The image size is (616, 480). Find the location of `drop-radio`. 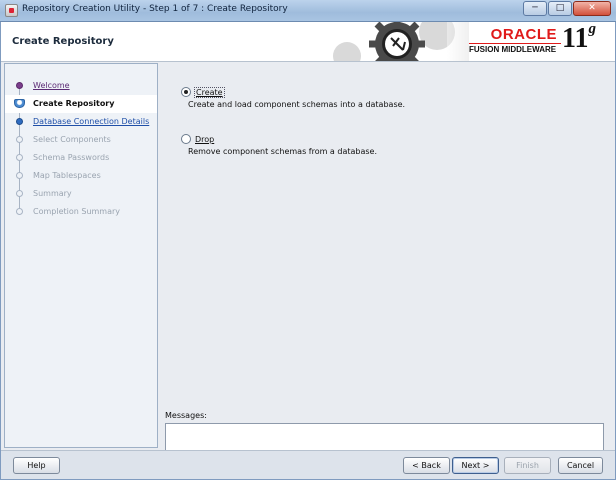

drop-radio is located at coordinates (186, 139).